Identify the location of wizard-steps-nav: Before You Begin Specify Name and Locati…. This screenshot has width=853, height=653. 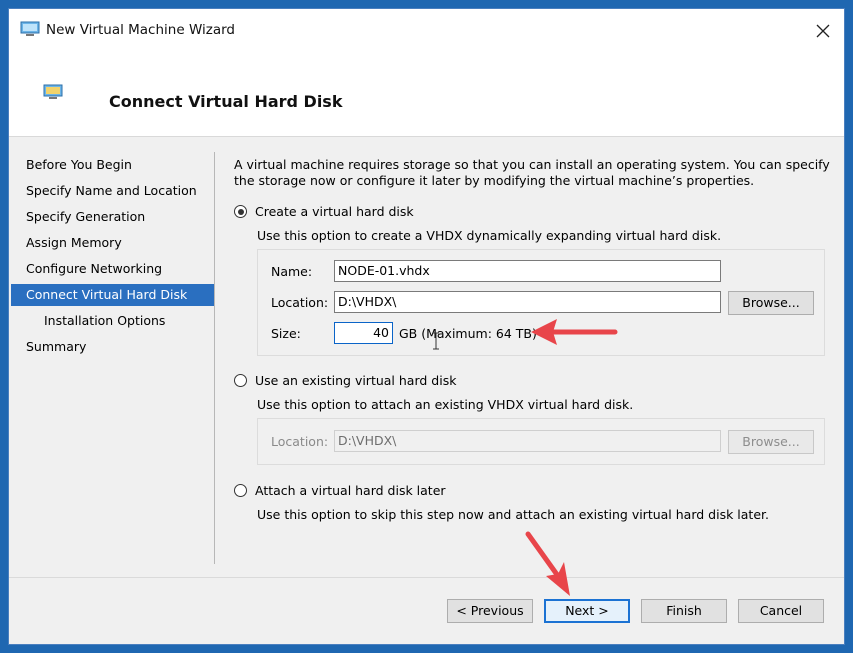
(112, 256).